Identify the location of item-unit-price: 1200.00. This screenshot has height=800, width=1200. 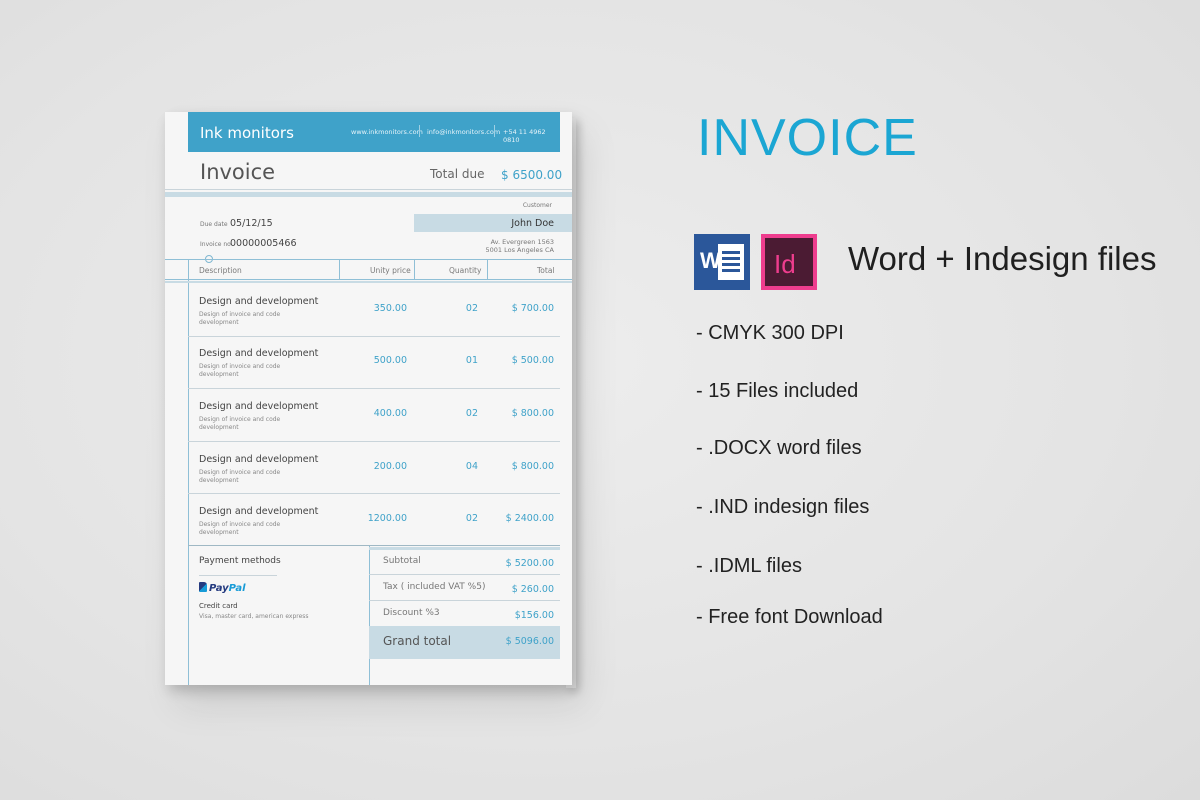
(387, 518).